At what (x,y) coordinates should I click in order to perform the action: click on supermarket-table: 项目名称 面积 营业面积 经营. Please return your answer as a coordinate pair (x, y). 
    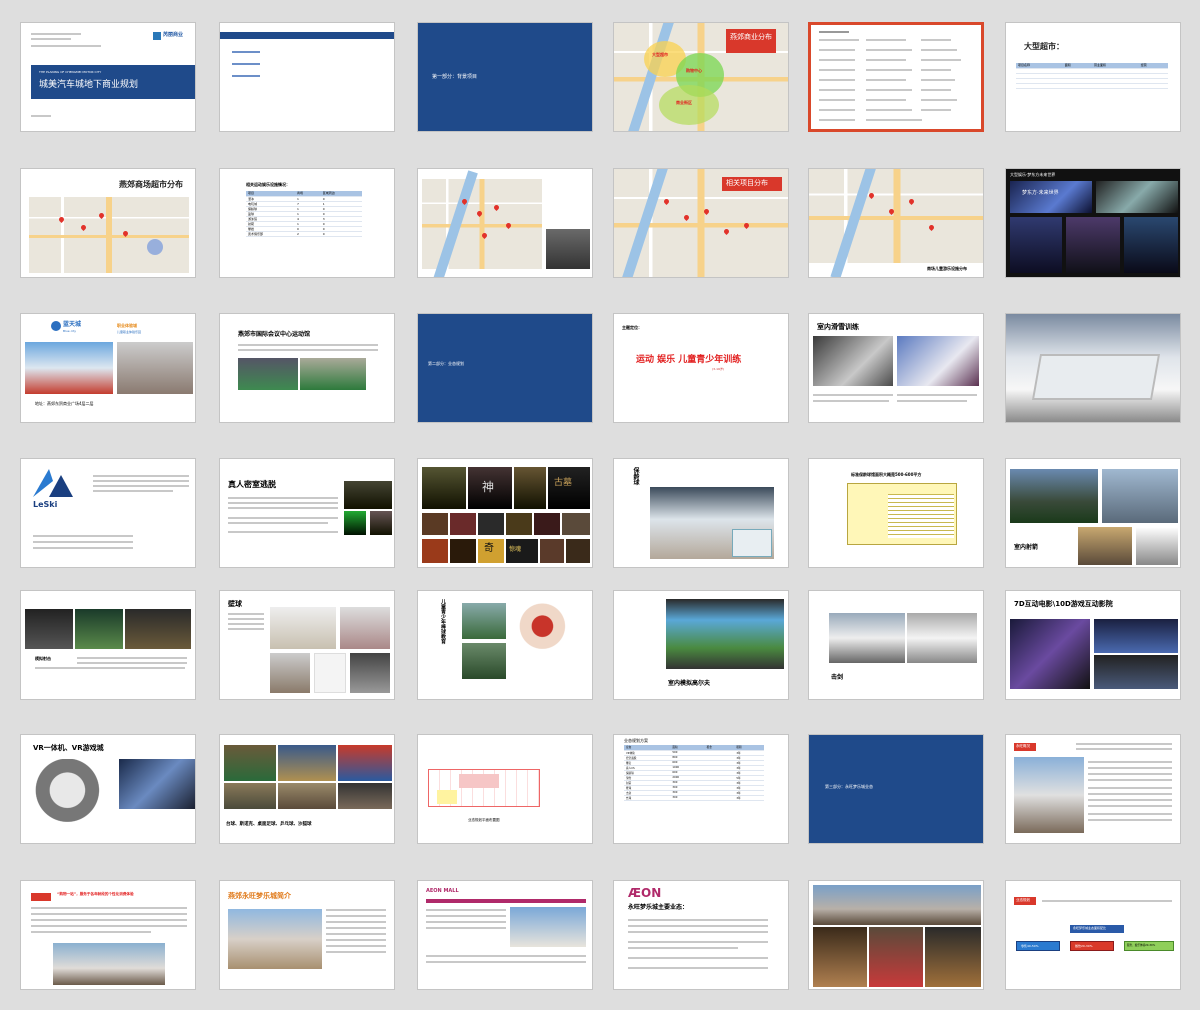
    Looking at the image, I should click on (1092, 76).